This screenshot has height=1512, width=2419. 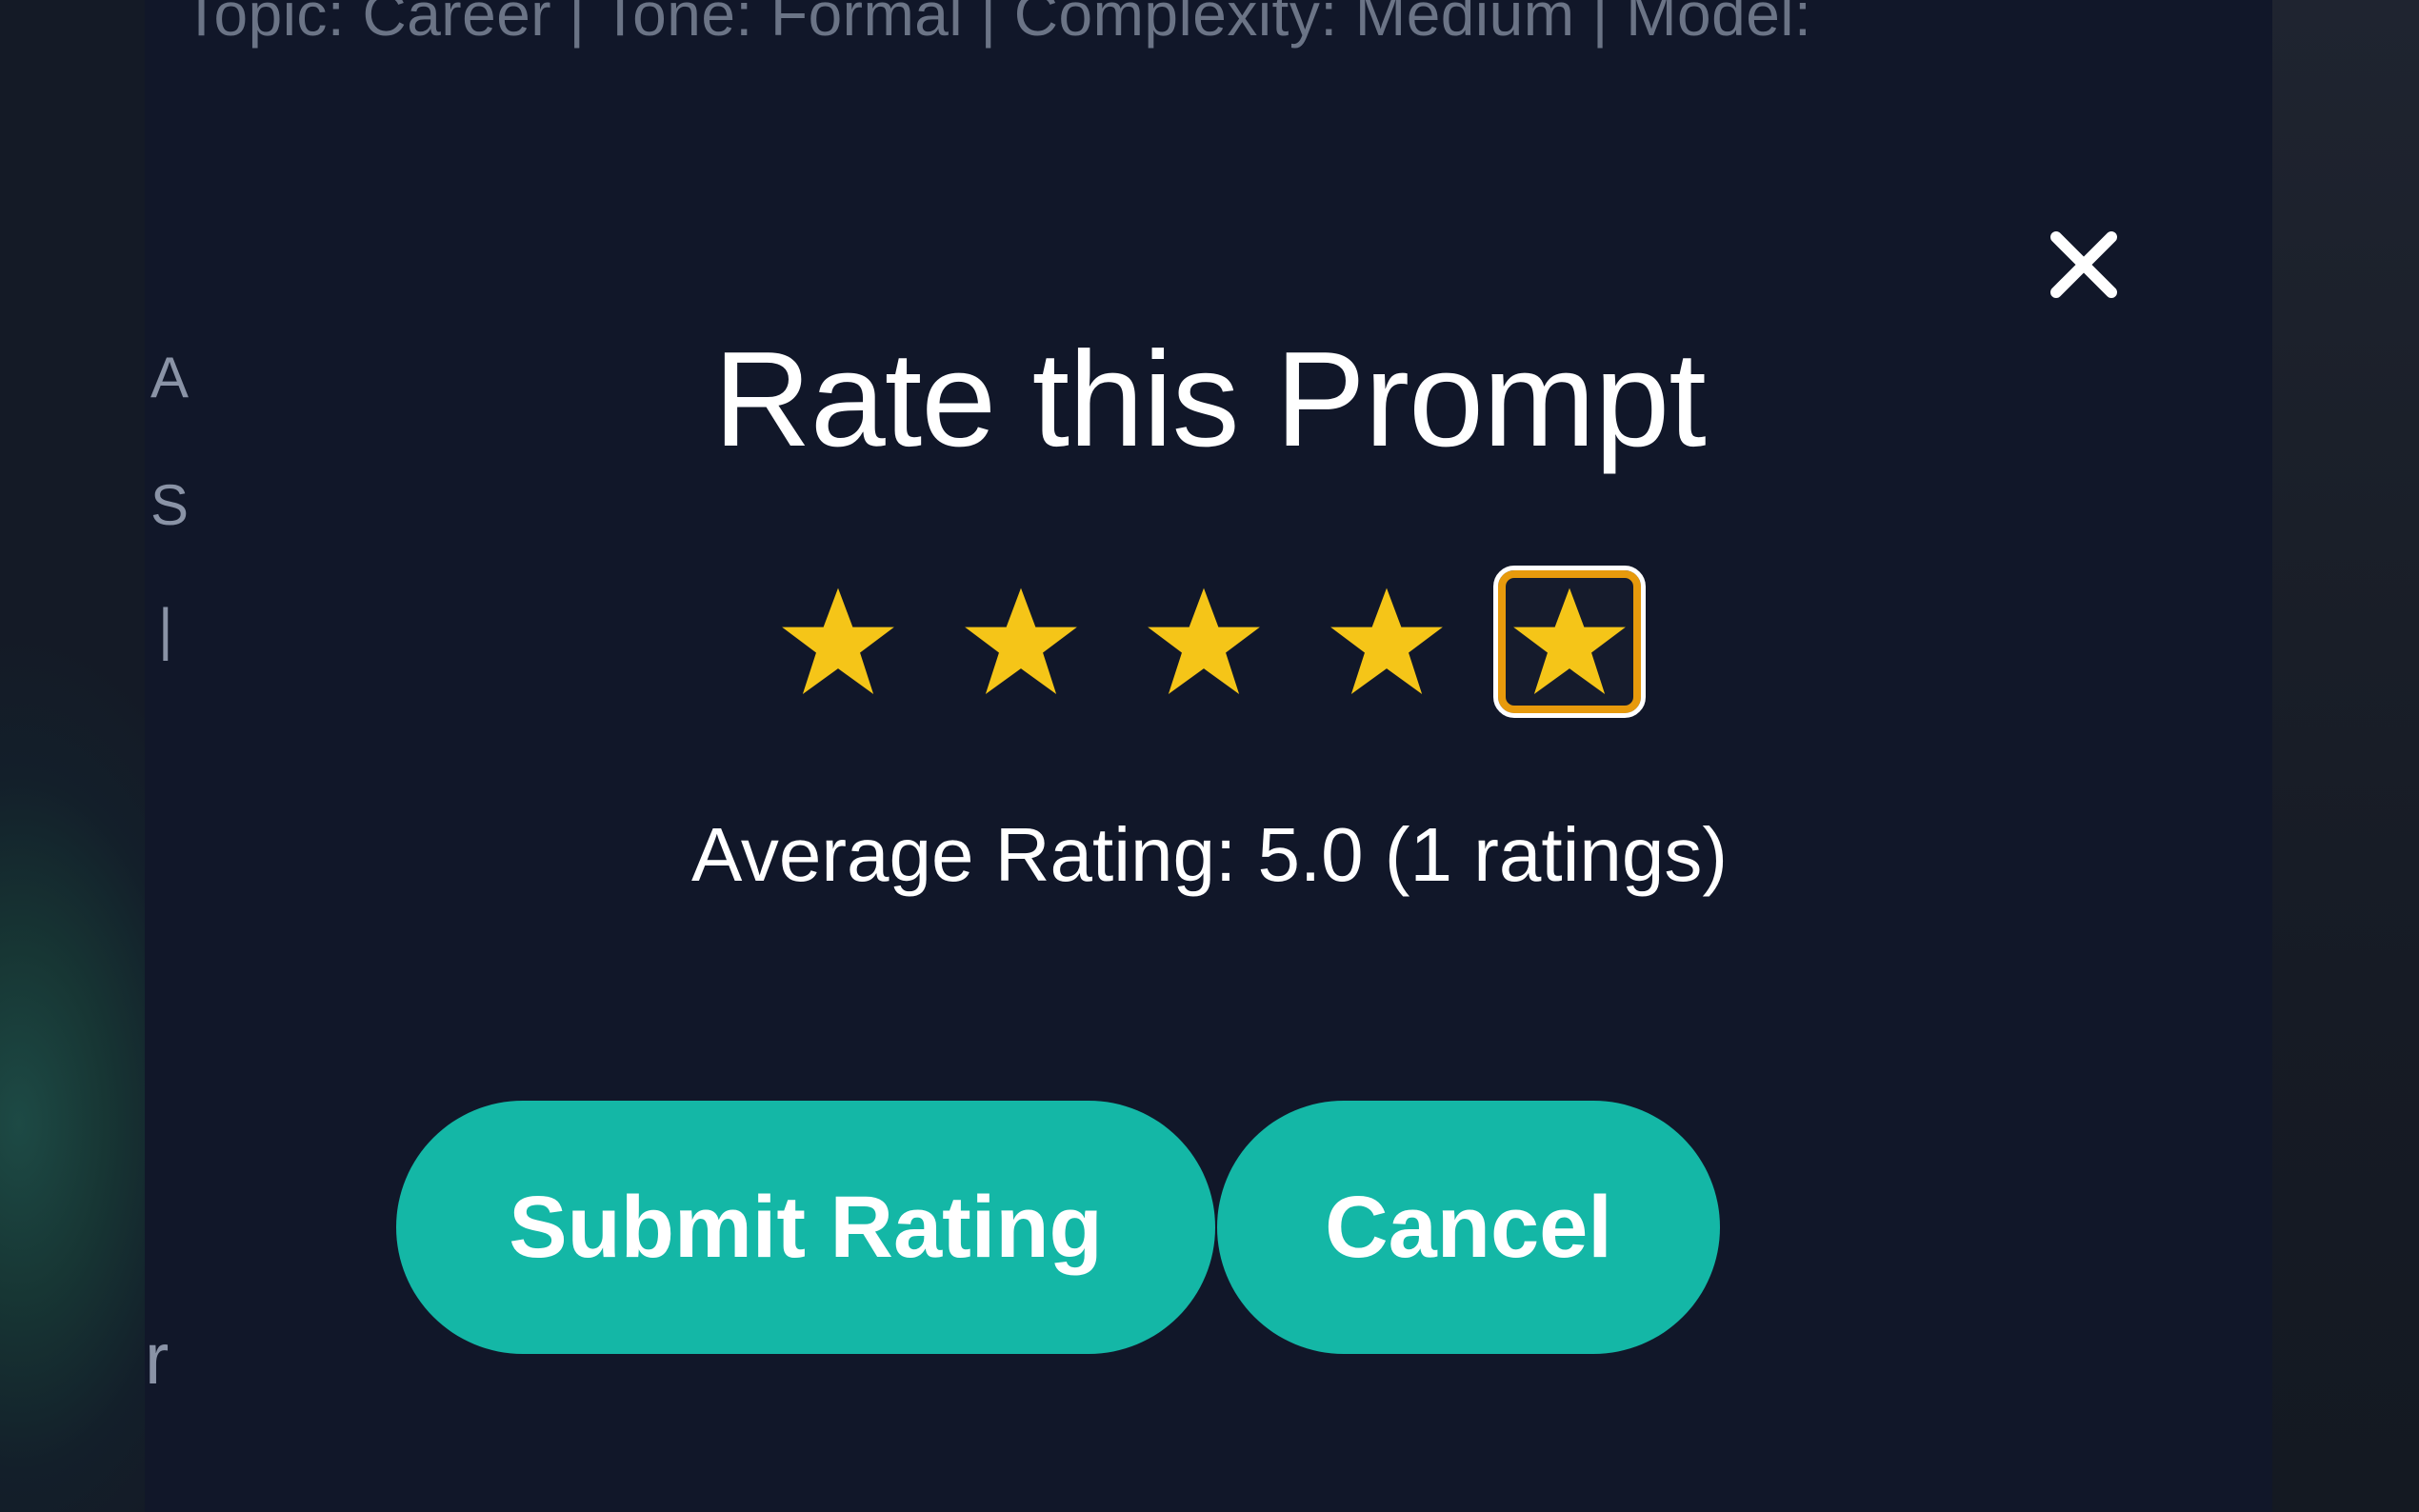 I want to click on star-rating, so click(x=1204, y=642).